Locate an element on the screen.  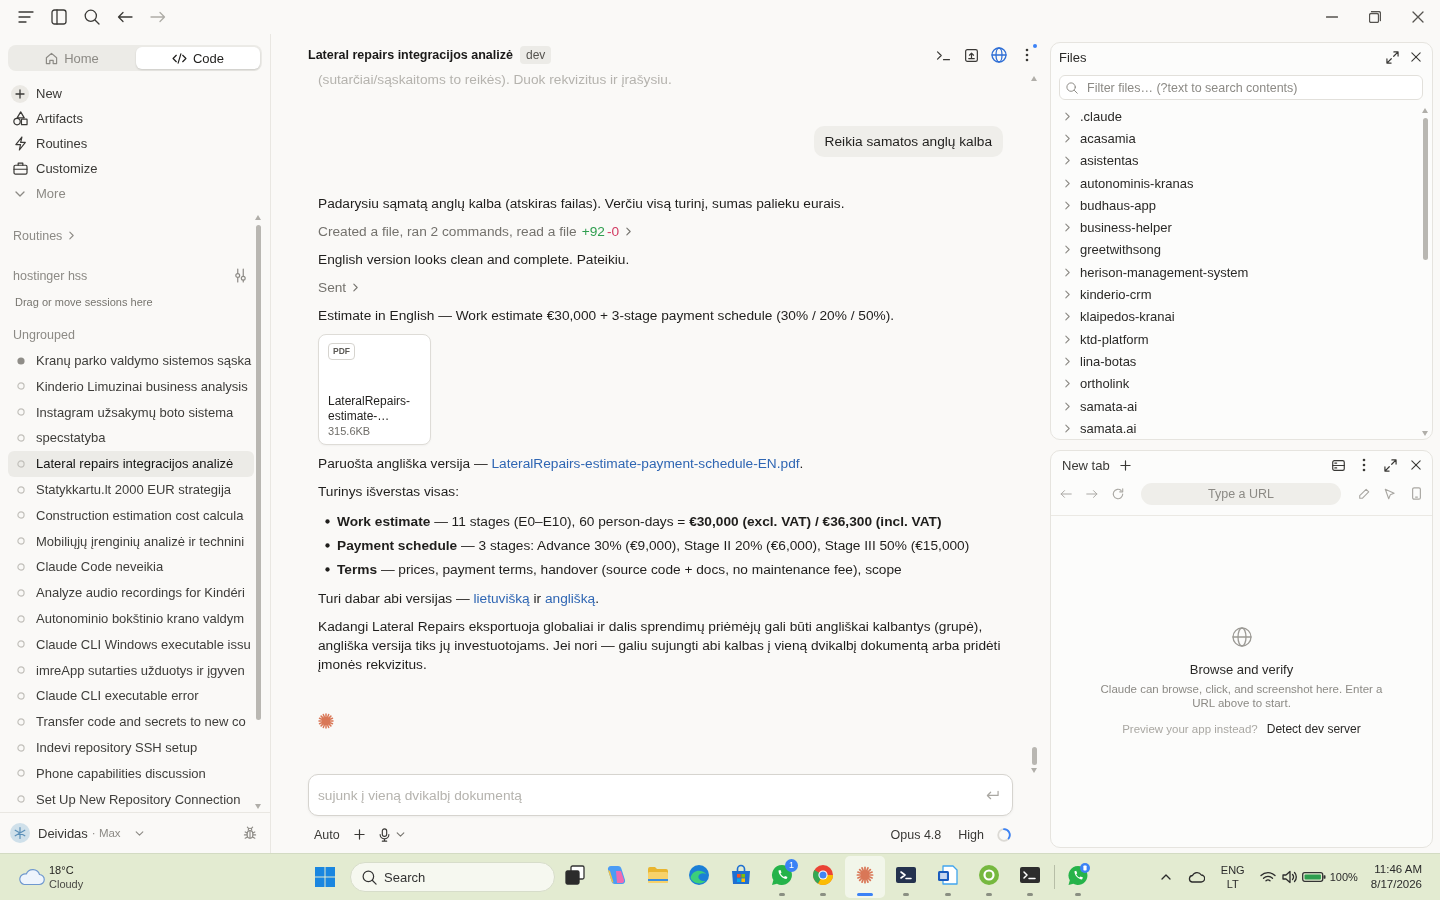
upload-panel-icon is located at coordinates (971, 55).